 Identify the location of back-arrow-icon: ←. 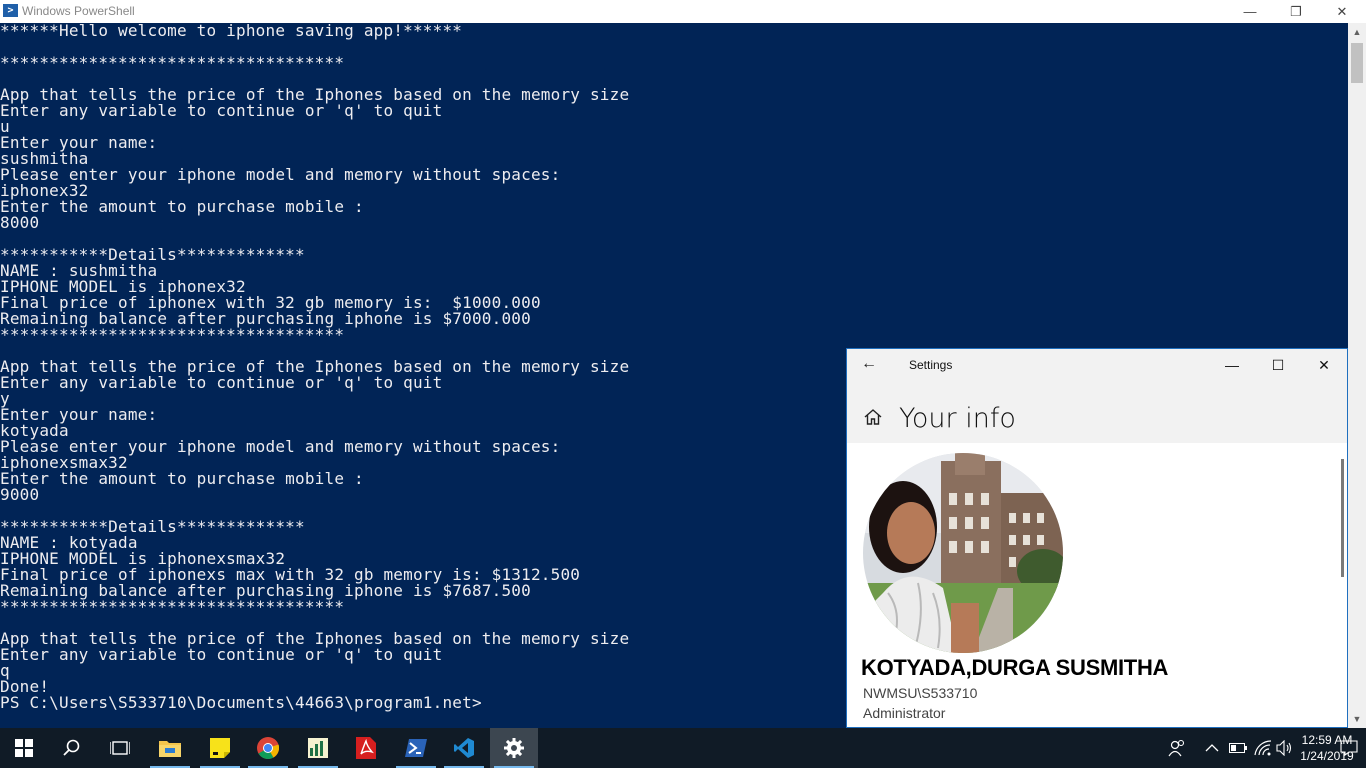
(869, 364).